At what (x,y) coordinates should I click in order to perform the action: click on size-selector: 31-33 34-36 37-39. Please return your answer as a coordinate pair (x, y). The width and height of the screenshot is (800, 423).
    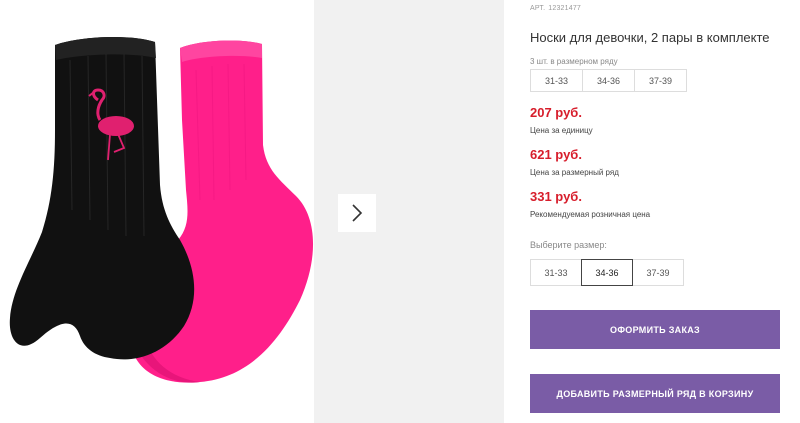
    Looking at the image, I should click on (607, 272).